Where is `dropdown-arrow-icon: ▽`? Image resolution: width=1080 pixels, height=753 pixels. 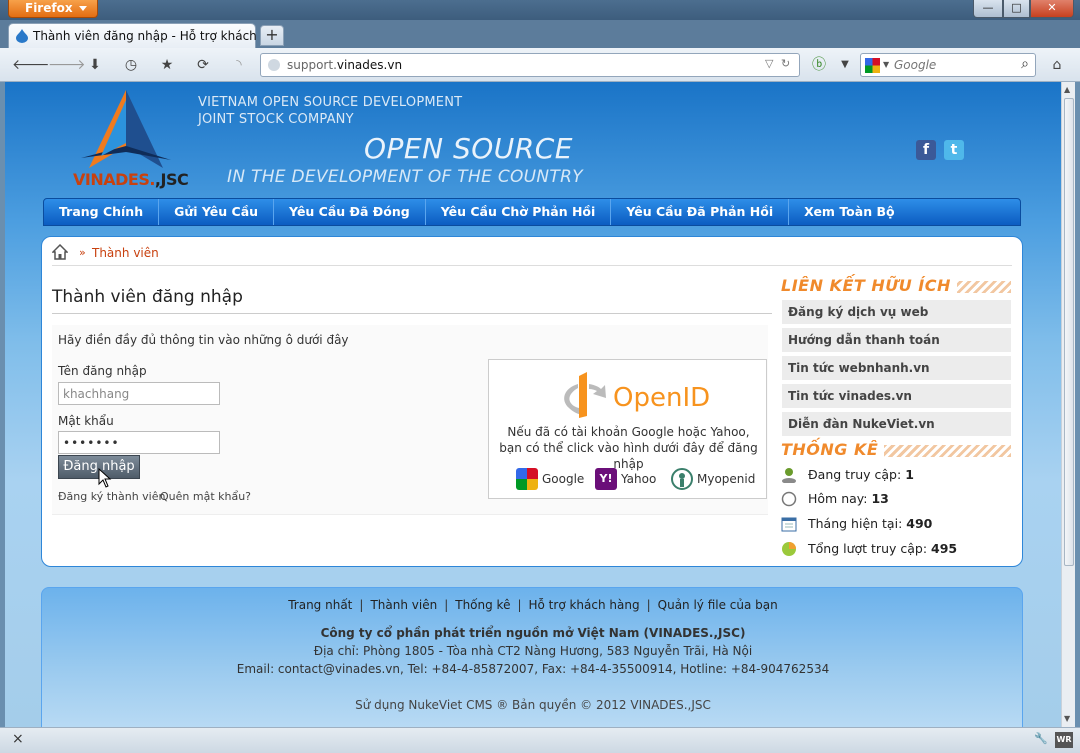 dropdown-arrow-icon: ▽ is located at coordinates (769, 63).